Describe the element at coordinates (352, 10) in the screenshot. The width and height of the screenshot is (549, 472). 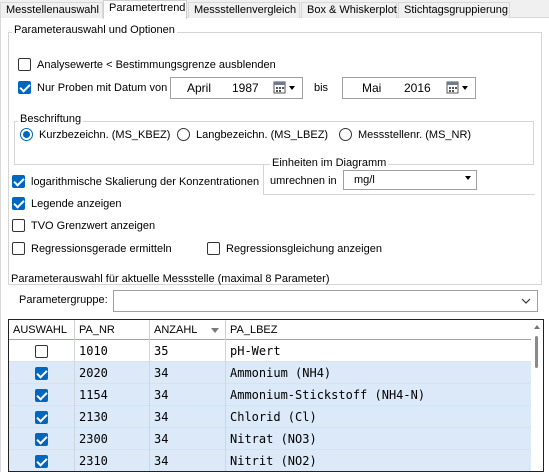
I see `tab-label: Box & Whiskerplot` at that location.